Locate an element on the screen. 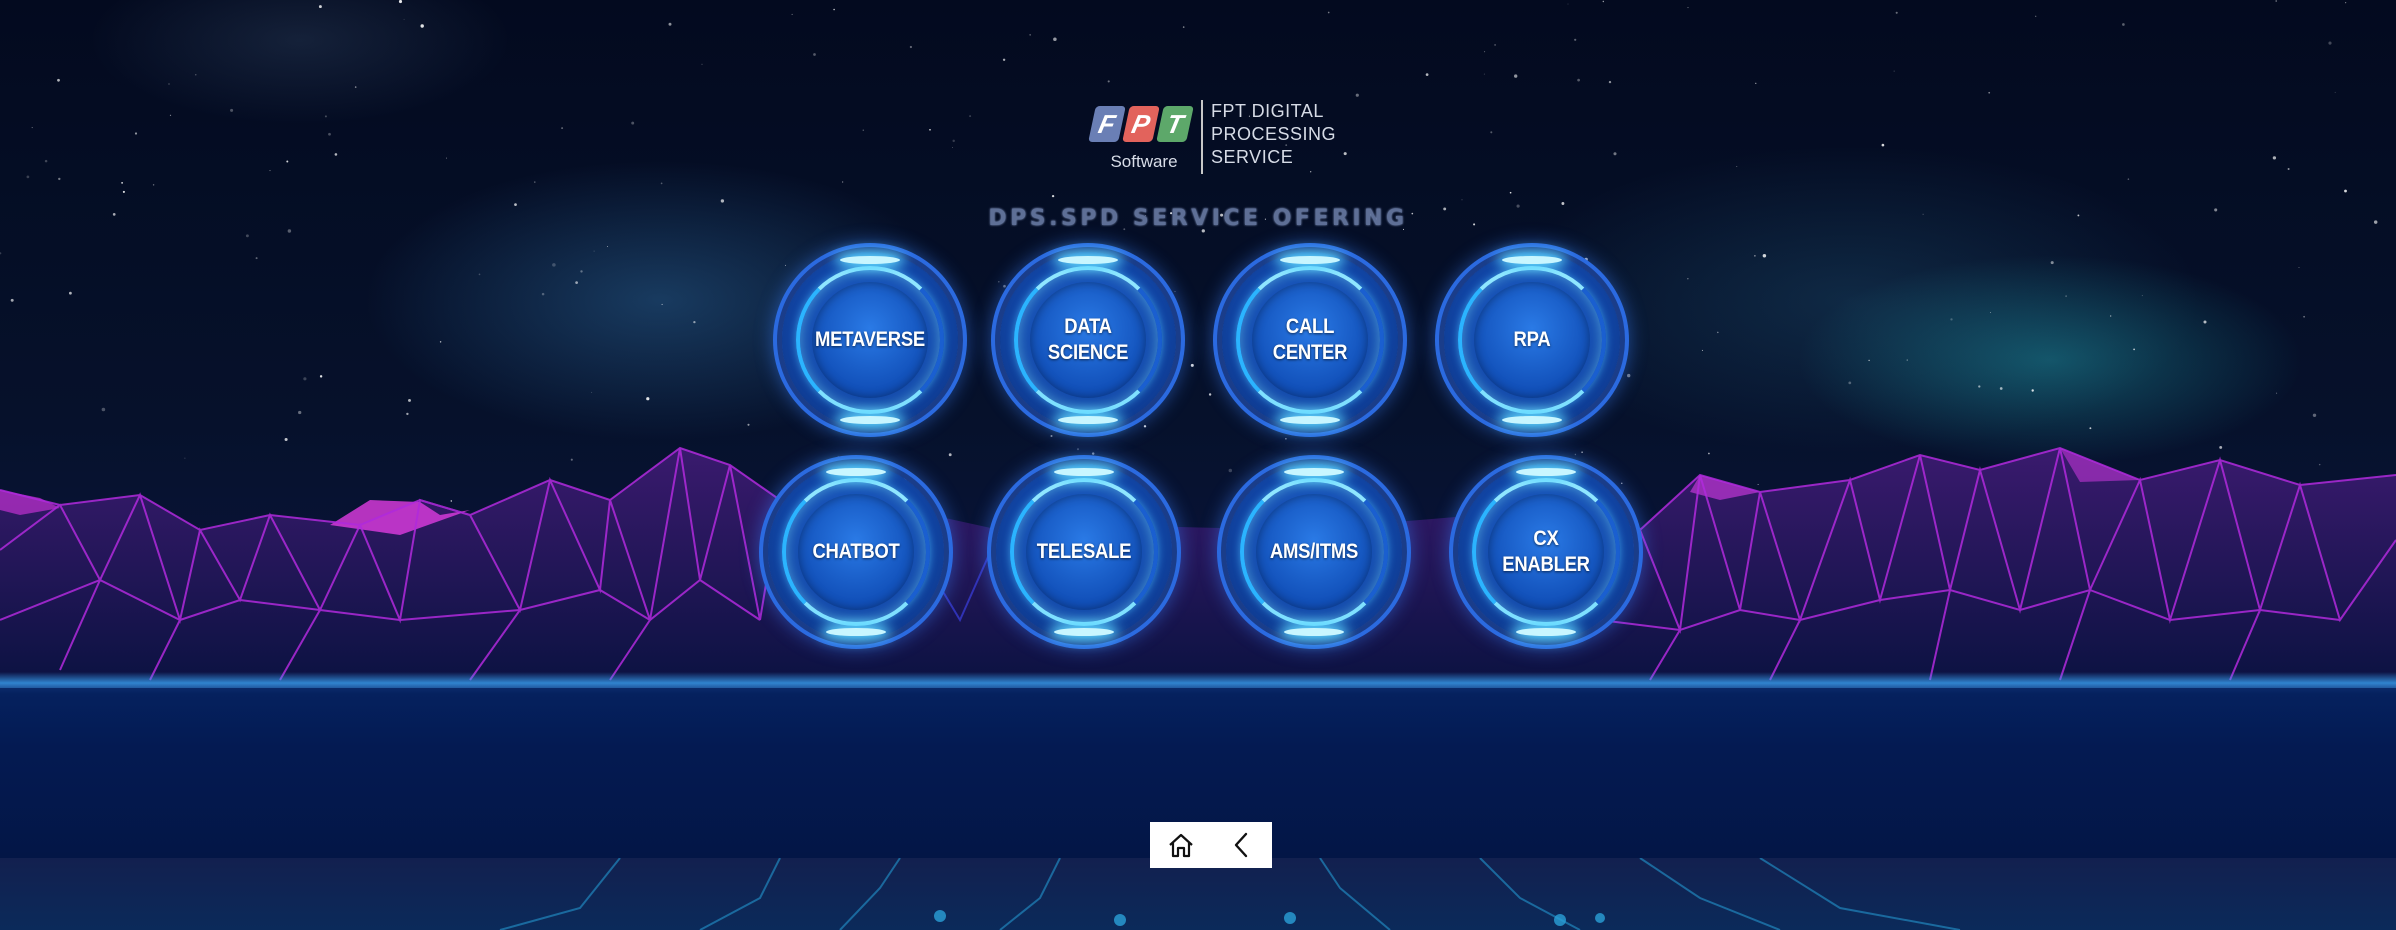 This screenshot has width=2396, height=930. service-button-rpa: RPA is located at coordinates (1532, 340).